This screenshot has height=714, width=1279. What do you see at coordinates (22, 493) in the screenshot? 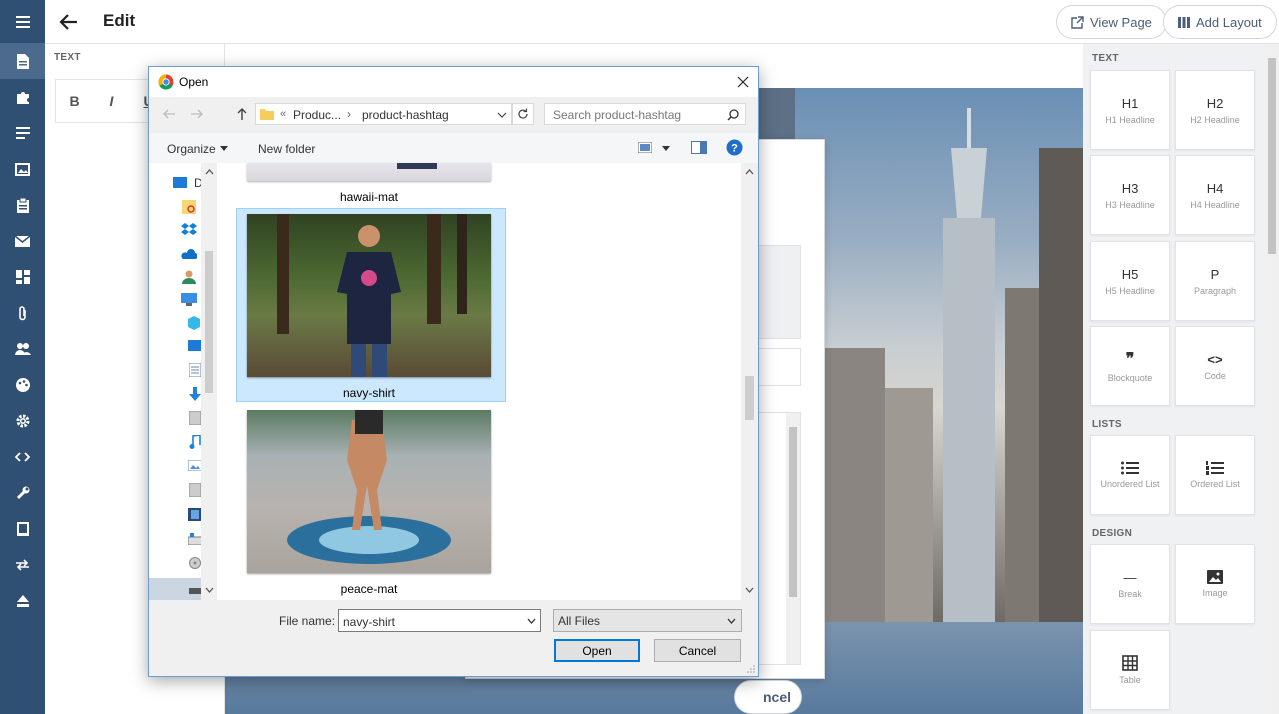
I see `wrench-icon` at bounding box center [22, 493].